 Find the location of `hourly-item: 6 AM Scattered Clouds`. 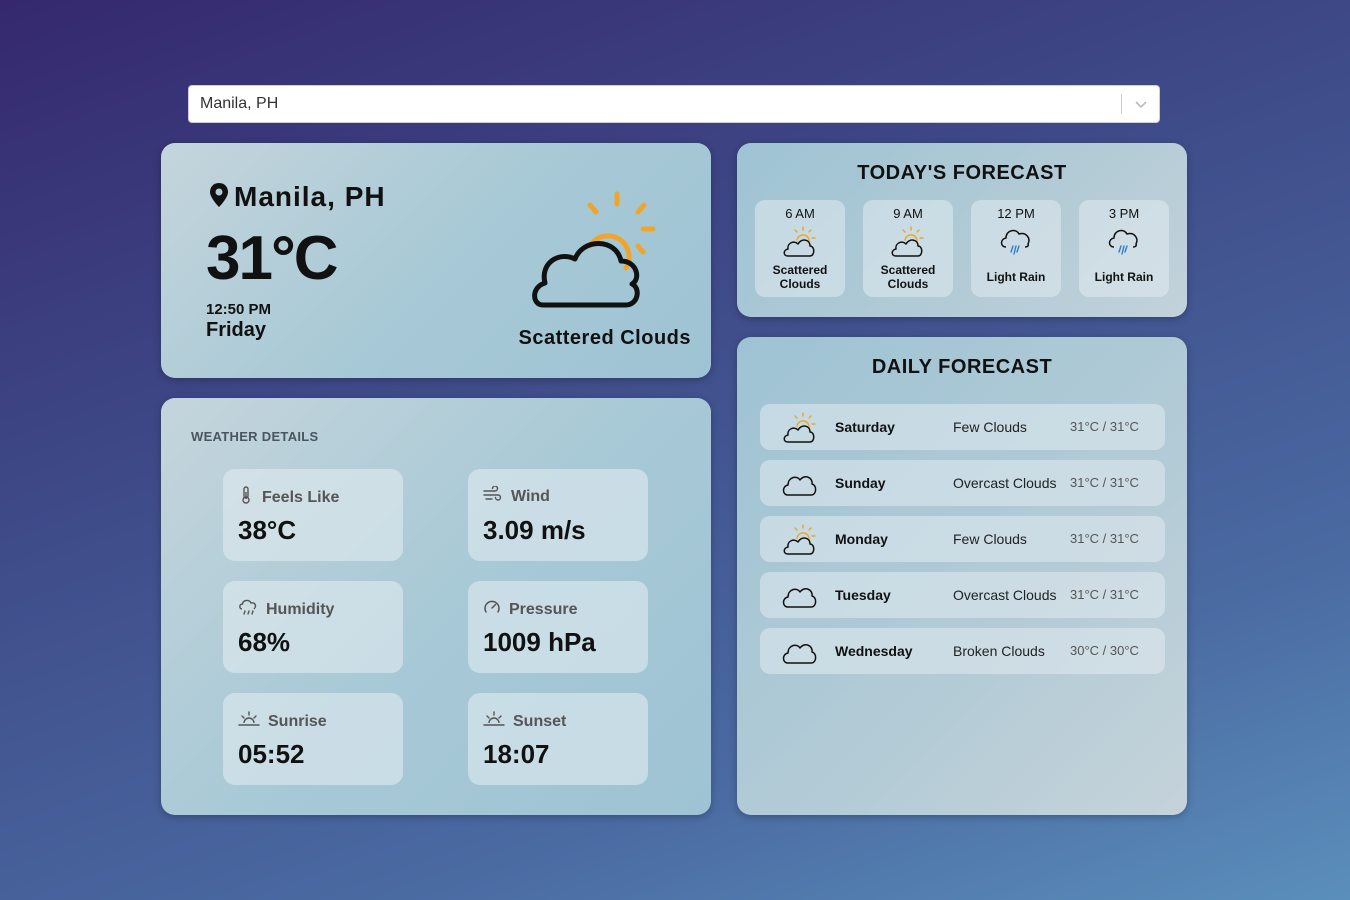

hourly-item: 6 AM Scattered Clouds is located at coordinates (800, 248).